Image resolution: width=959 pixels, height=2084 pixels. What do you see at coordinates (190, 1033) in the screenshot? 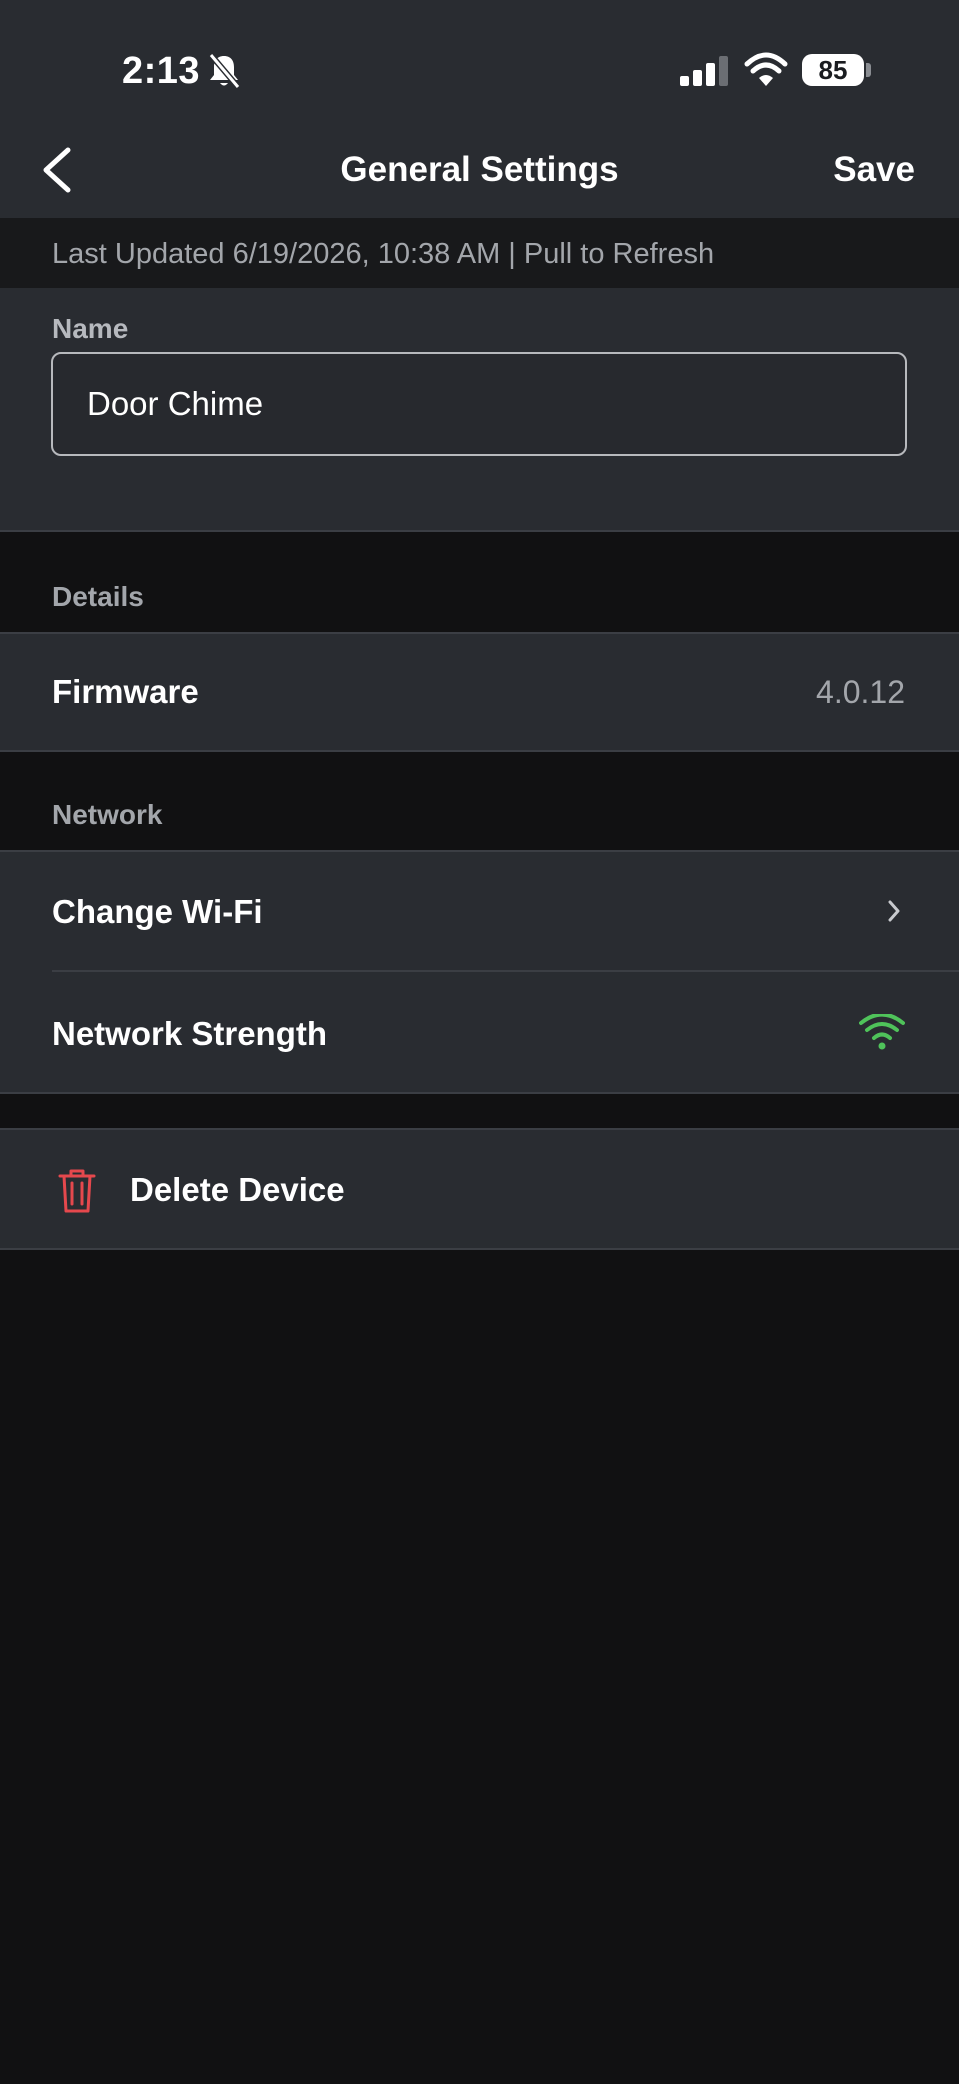
I see `network-strength-label: Network Strength` at bounding box center [190, 1033].